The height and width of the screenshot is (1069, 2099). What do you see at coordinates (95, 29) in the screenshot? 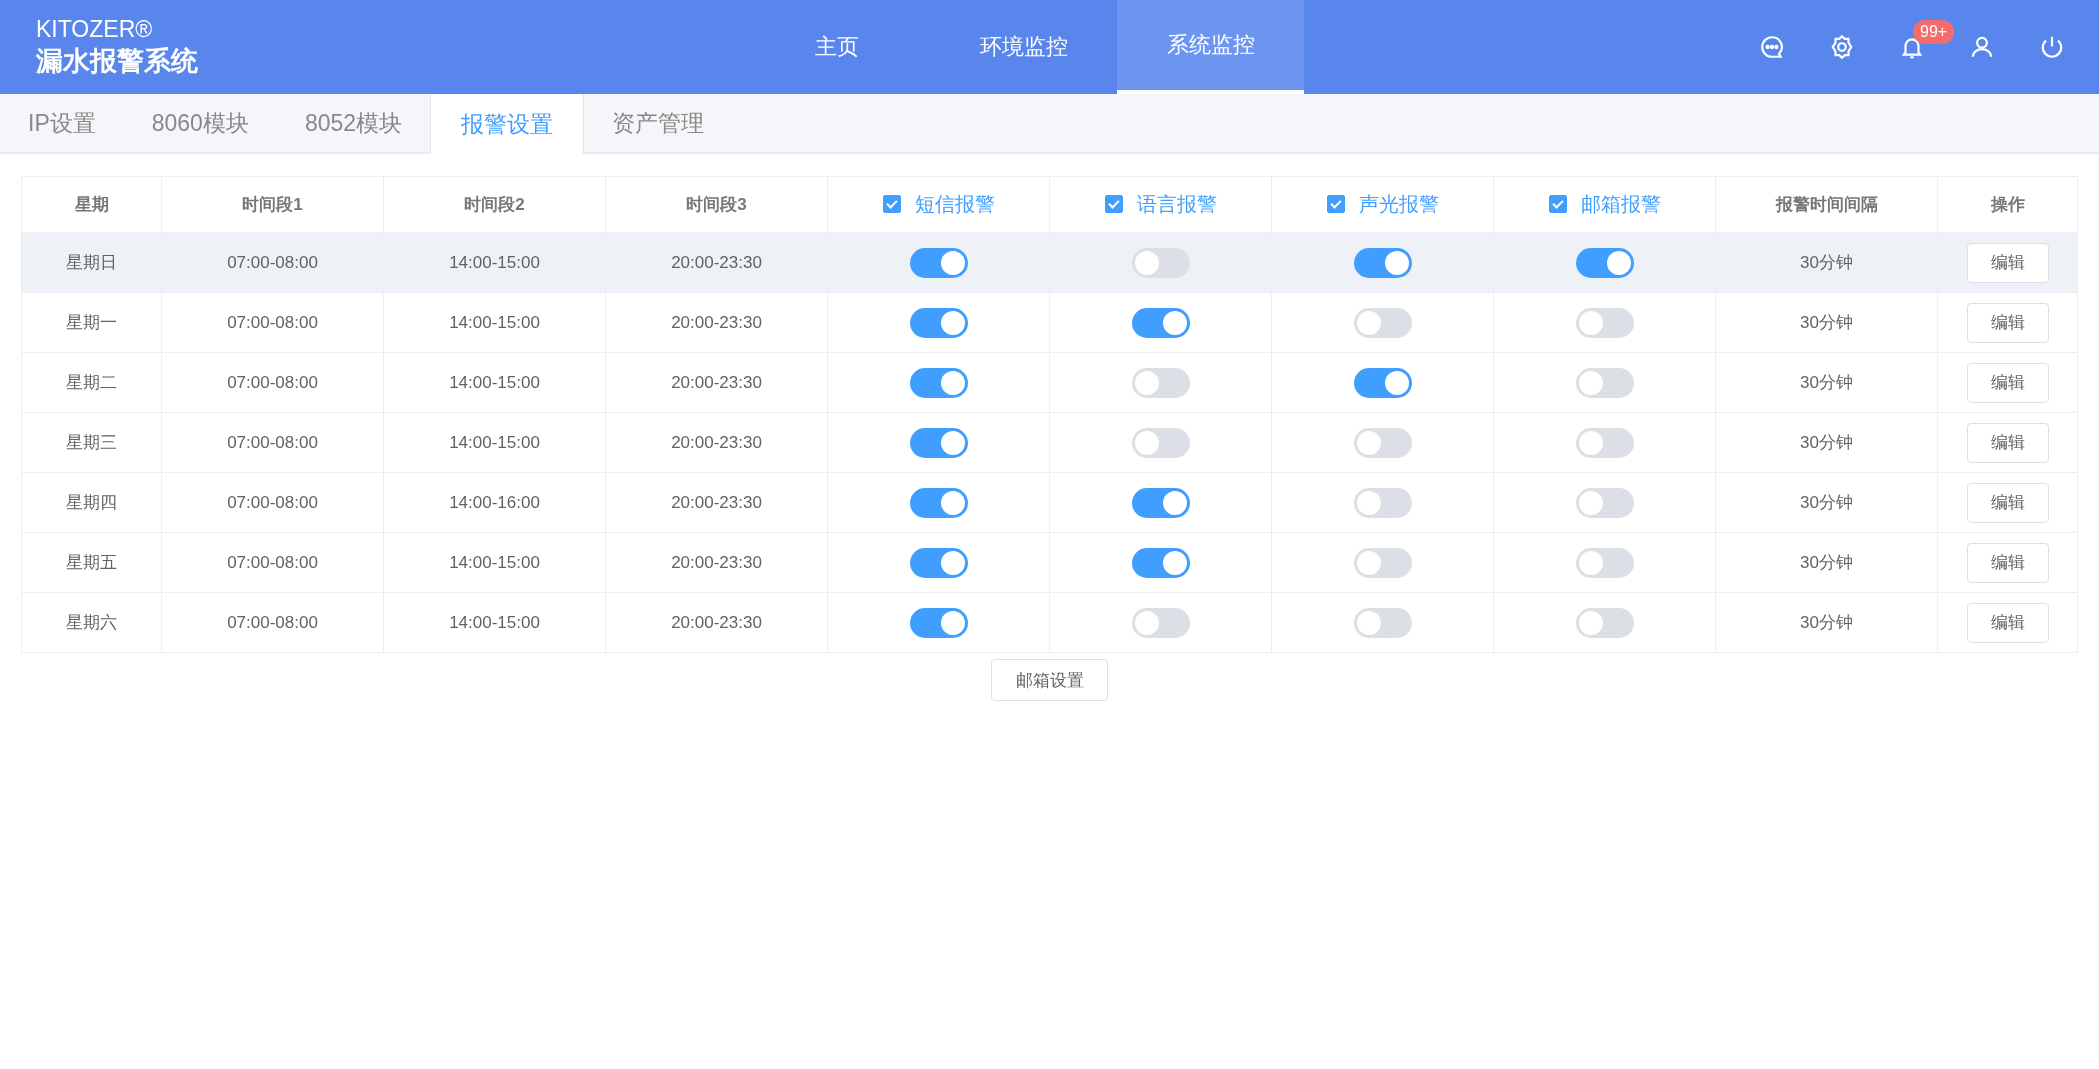
I see `brand-name: KITOZER®` at bounding box center [95, 29].